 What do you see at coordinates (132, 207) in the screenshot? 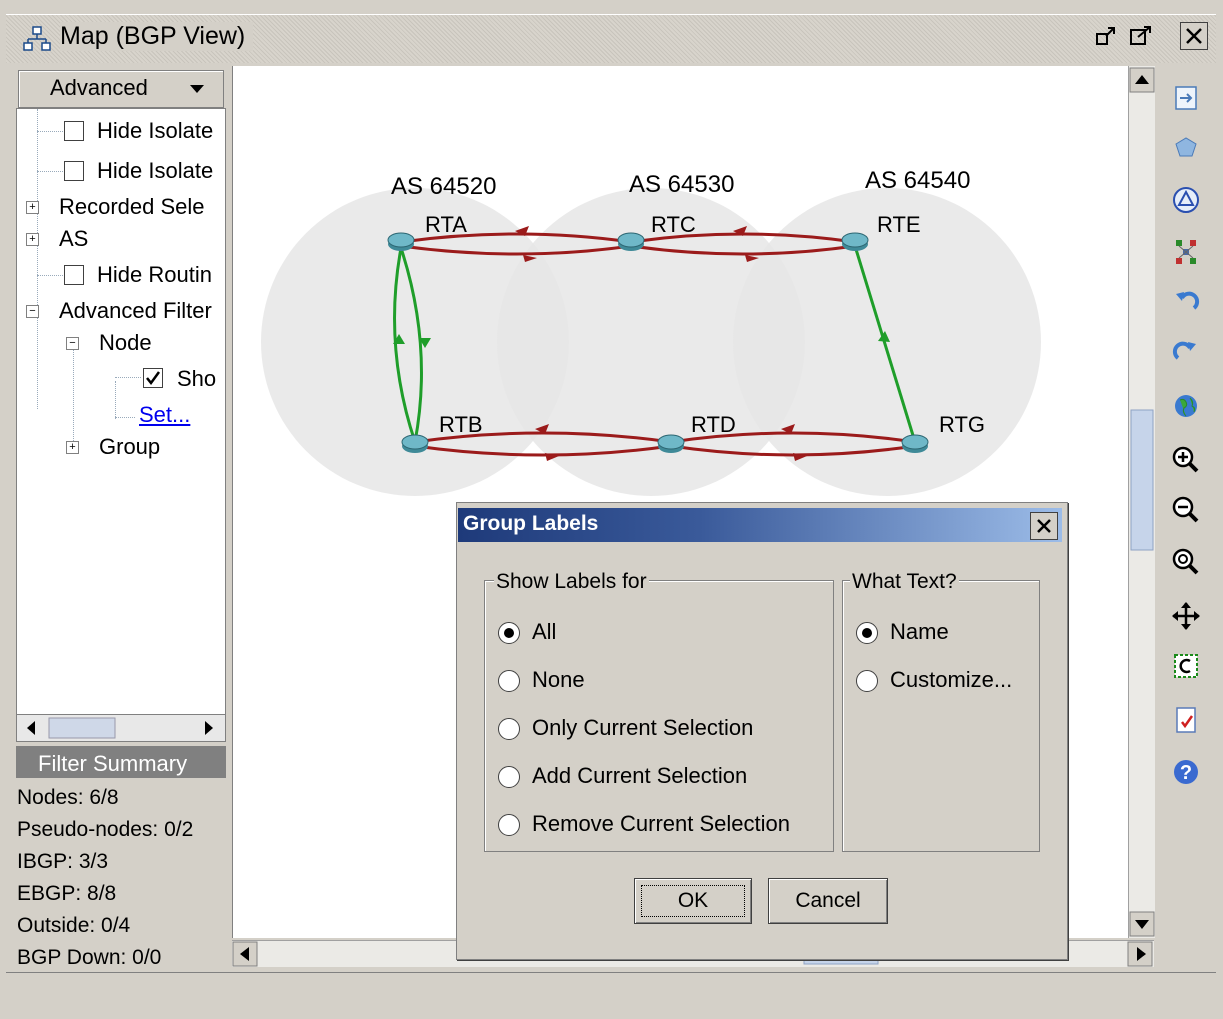
I see `tree-item-recorded-selections: Recorded Sele` at bounding box center [132, 207].